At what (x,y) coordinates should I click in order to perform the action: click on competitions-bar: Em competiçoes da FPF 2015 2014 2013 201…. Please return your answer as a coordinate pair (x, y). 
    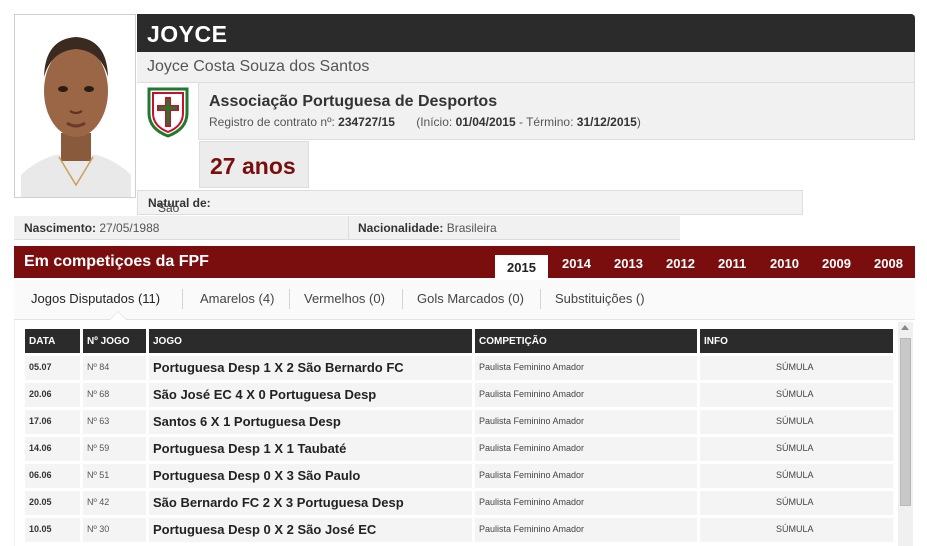
    Looking at the image, I should click on (464, 263).